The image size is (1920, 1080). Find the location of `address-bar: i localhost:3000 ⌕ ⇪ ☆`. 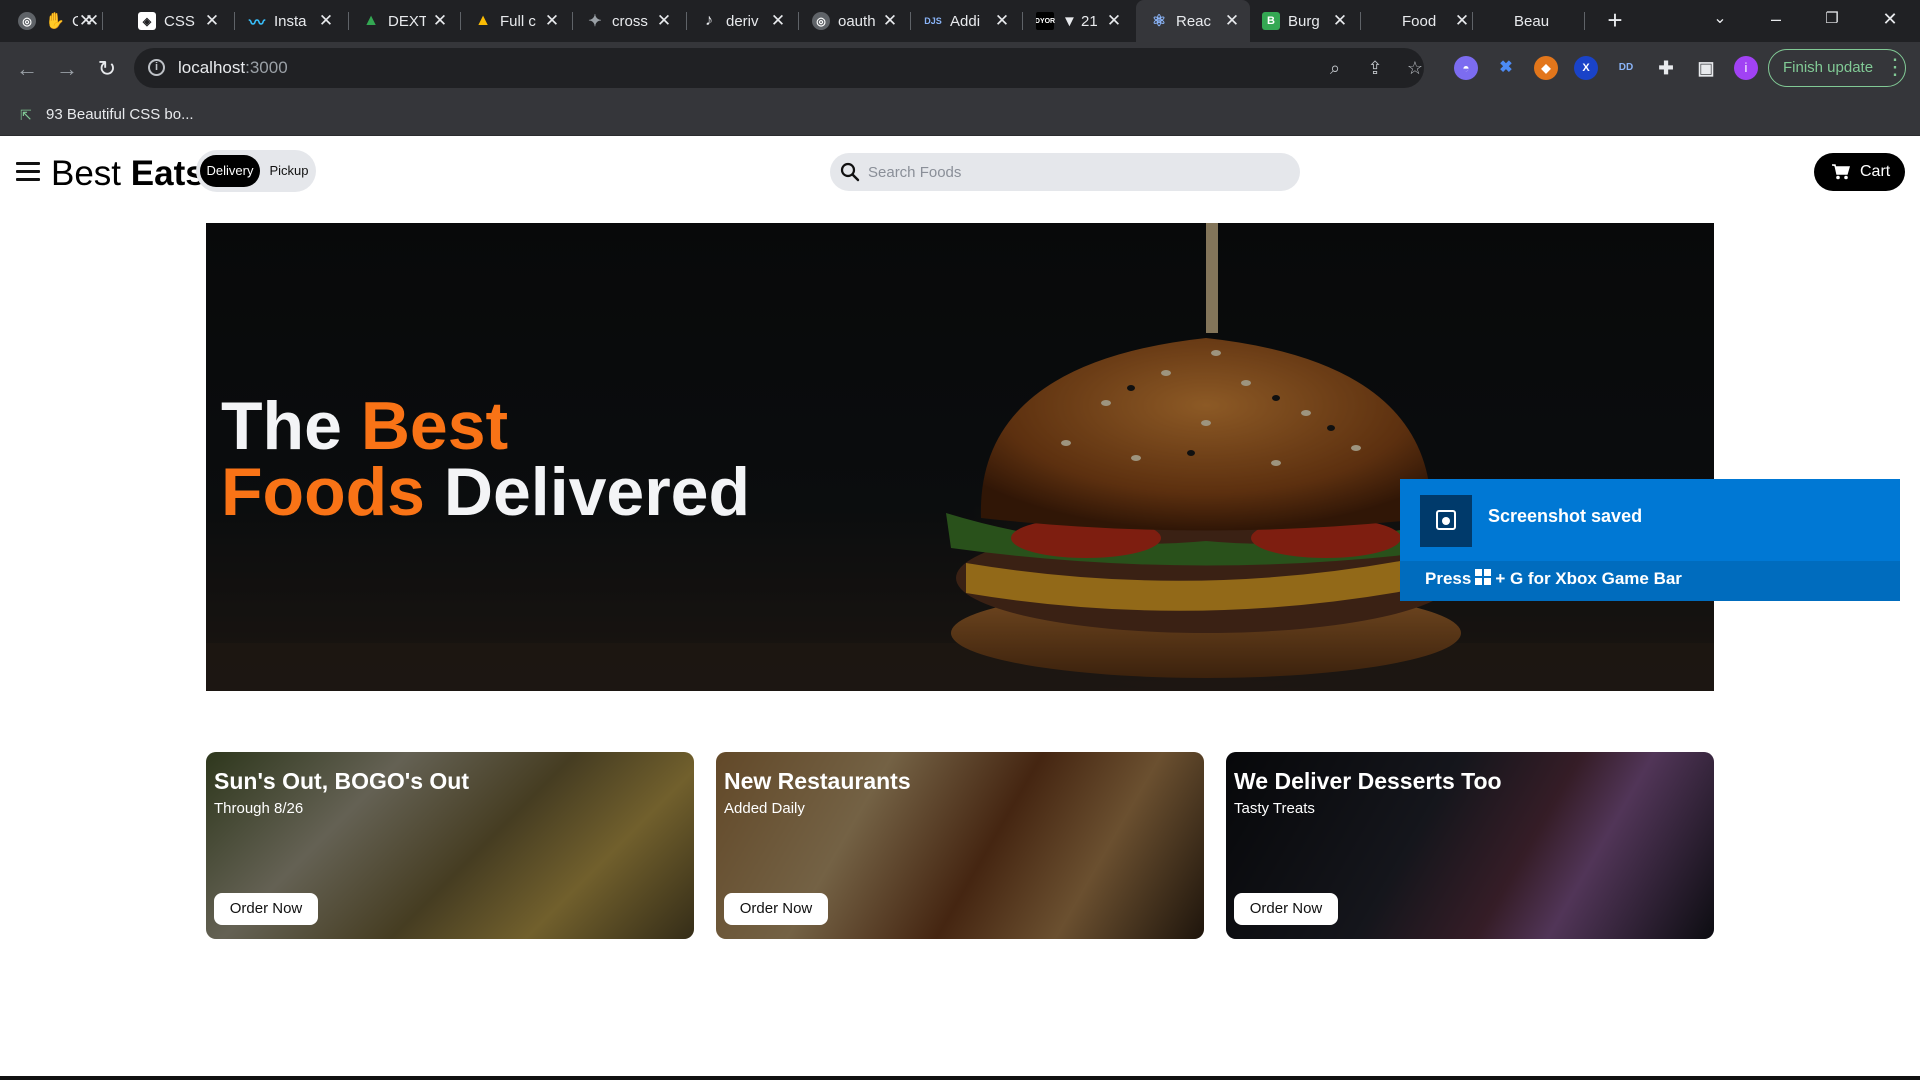

address-bar: i localhost:3000 ⌕ ⇪ ☆ is located at coordinates (779, 68).